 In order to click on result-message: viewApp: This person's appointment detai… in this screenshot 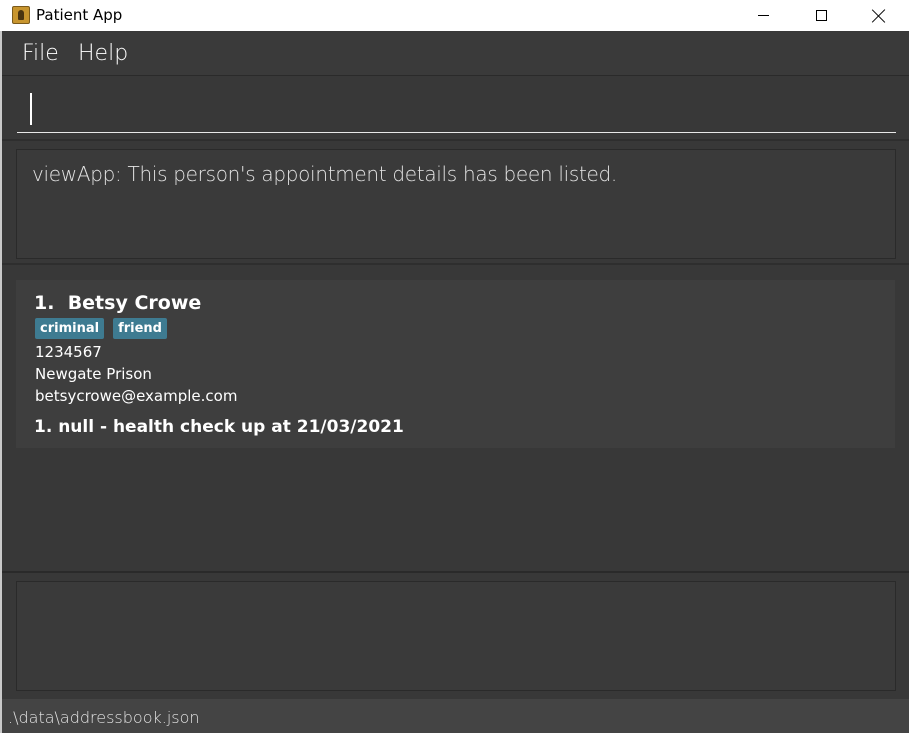, I will do `click(324, 174)`.